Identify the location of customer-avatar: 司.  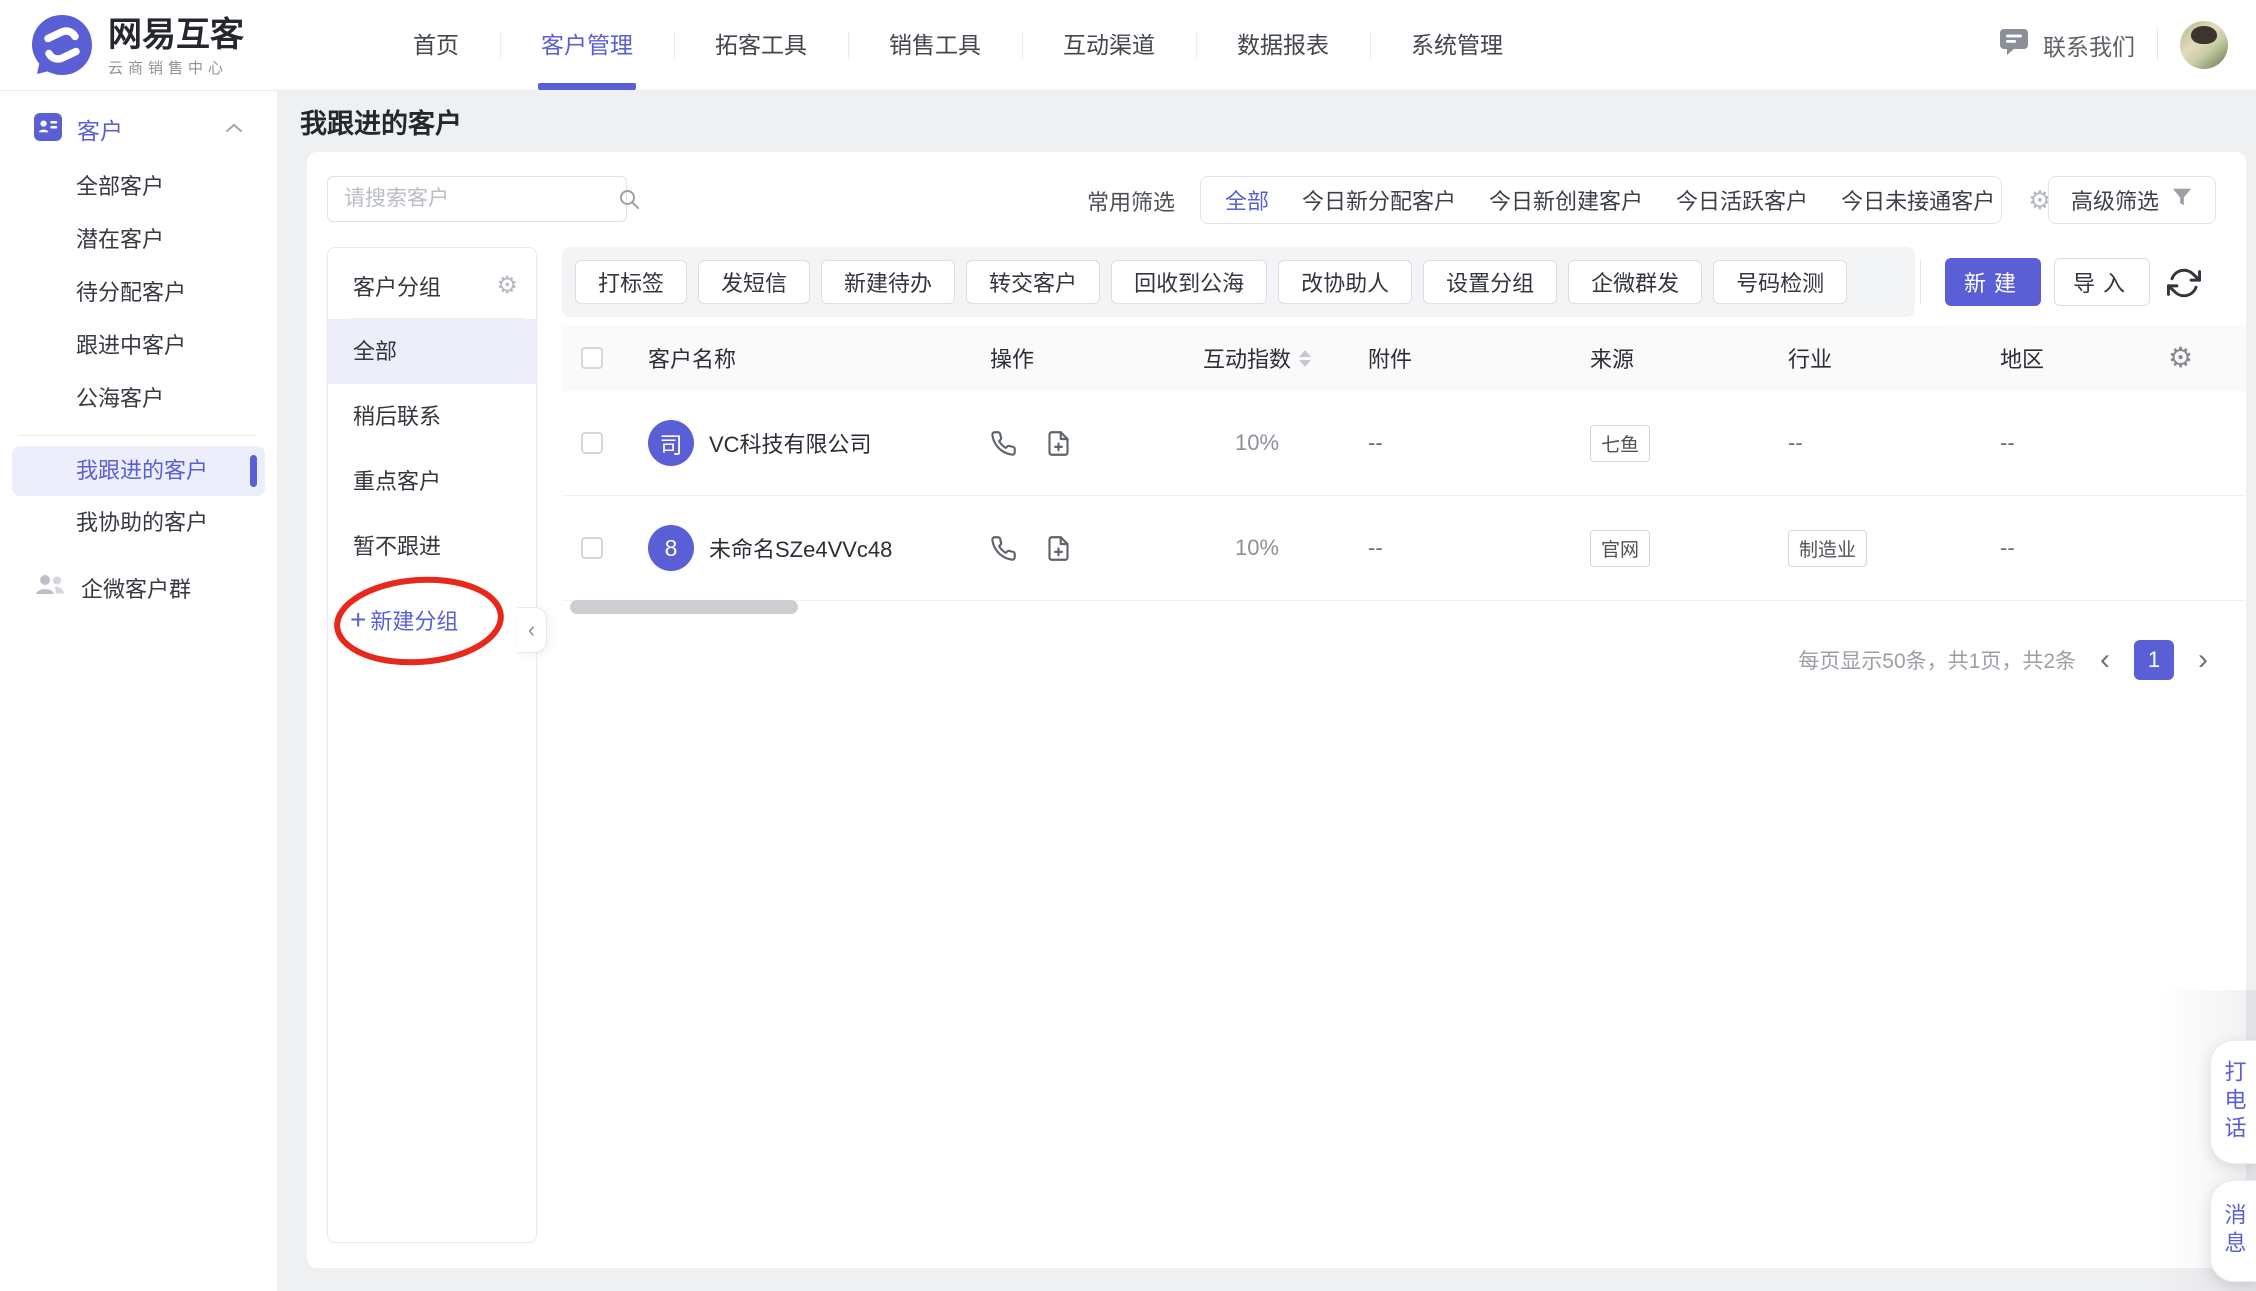
(671, 443).